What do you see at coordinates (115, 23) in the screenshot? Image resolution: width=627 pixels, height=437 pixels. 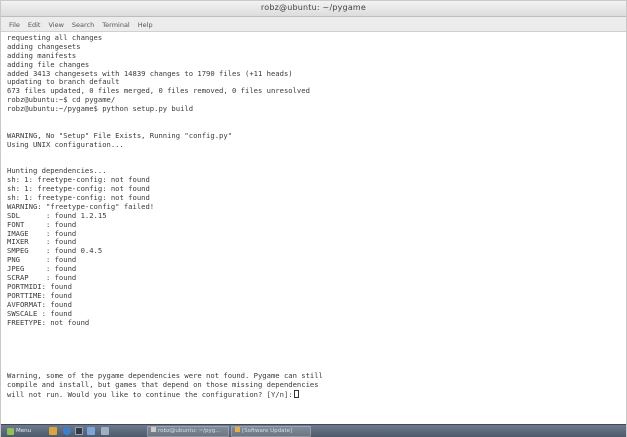 I see `menu-terminal: Terminal` at bounding box center [115, 23].